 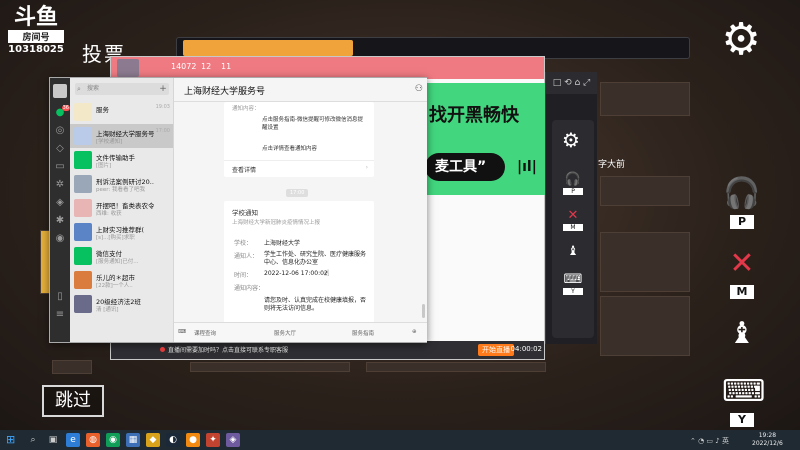 I want to click on time-label: 时间：, so click(x=243, y=275).